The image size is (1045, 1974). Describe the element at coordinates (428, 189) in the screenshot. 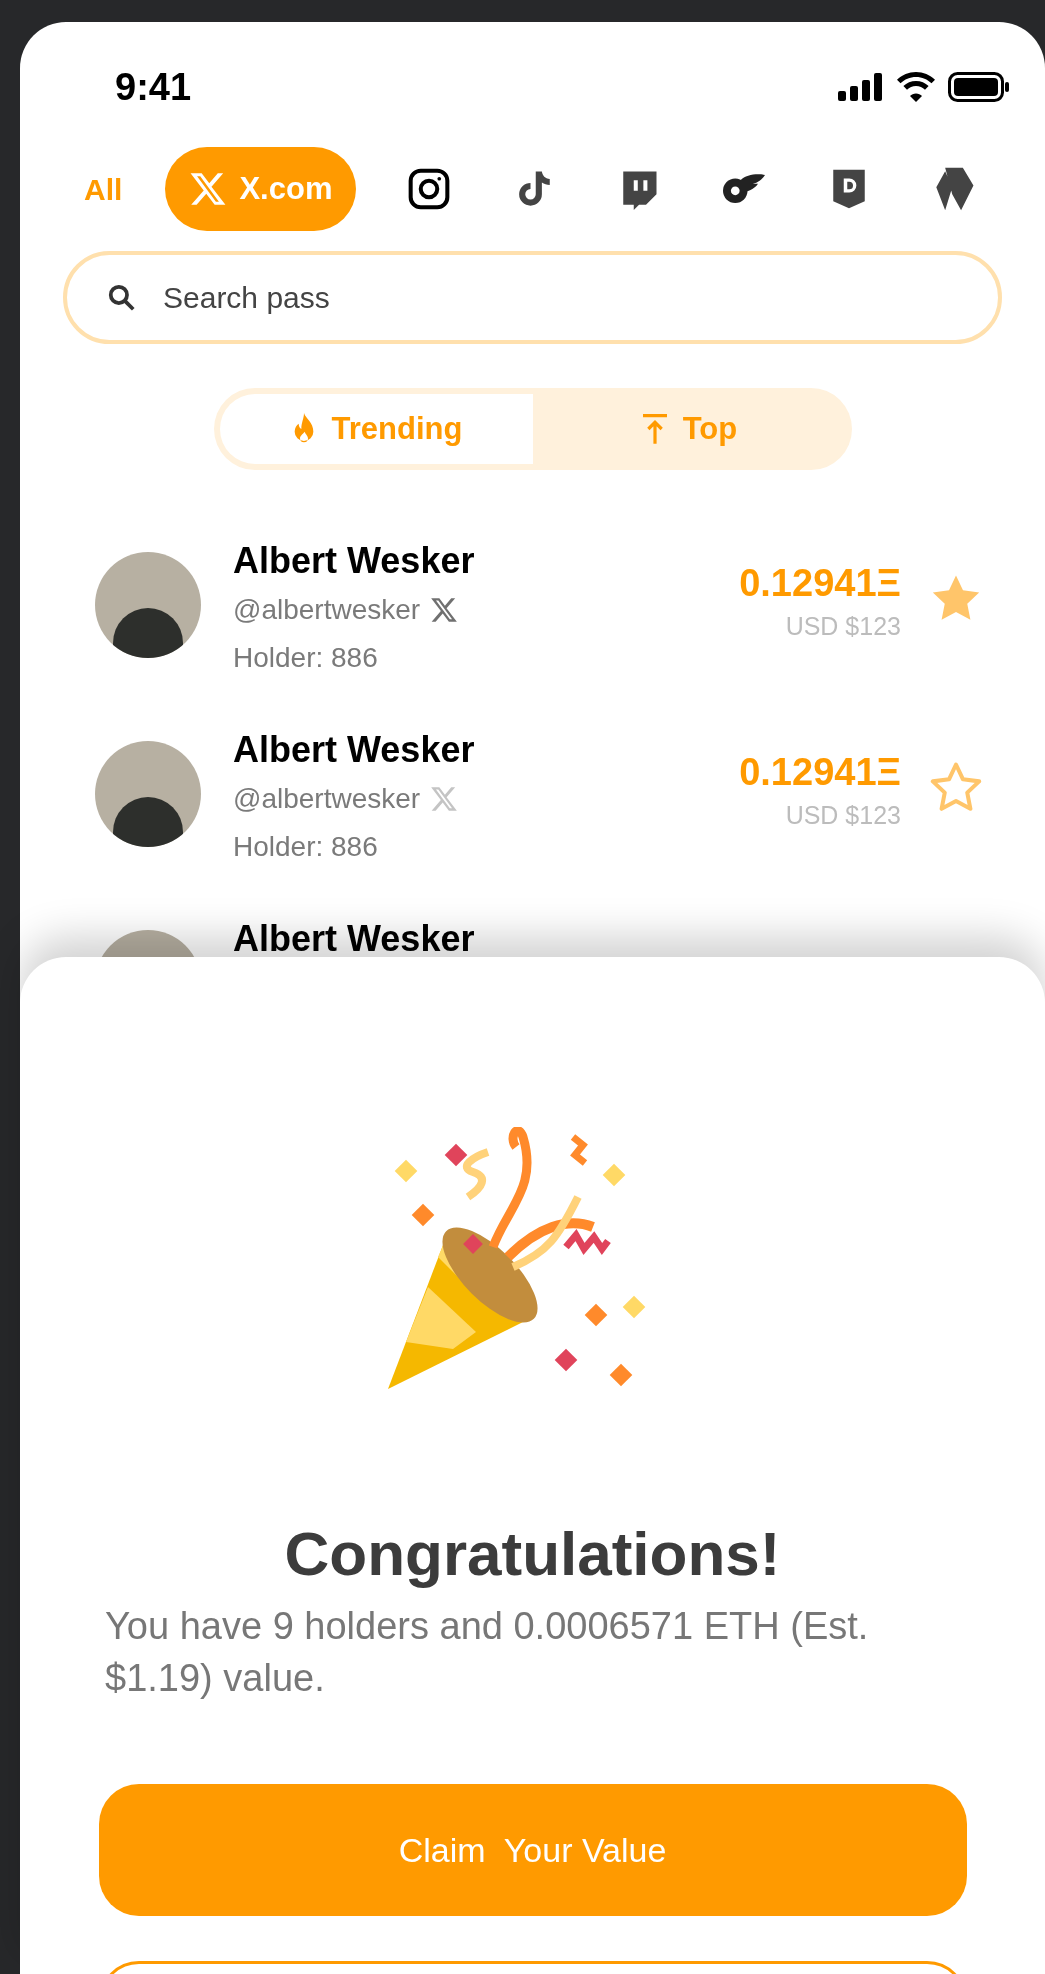

I see `camera-icon` at that location.